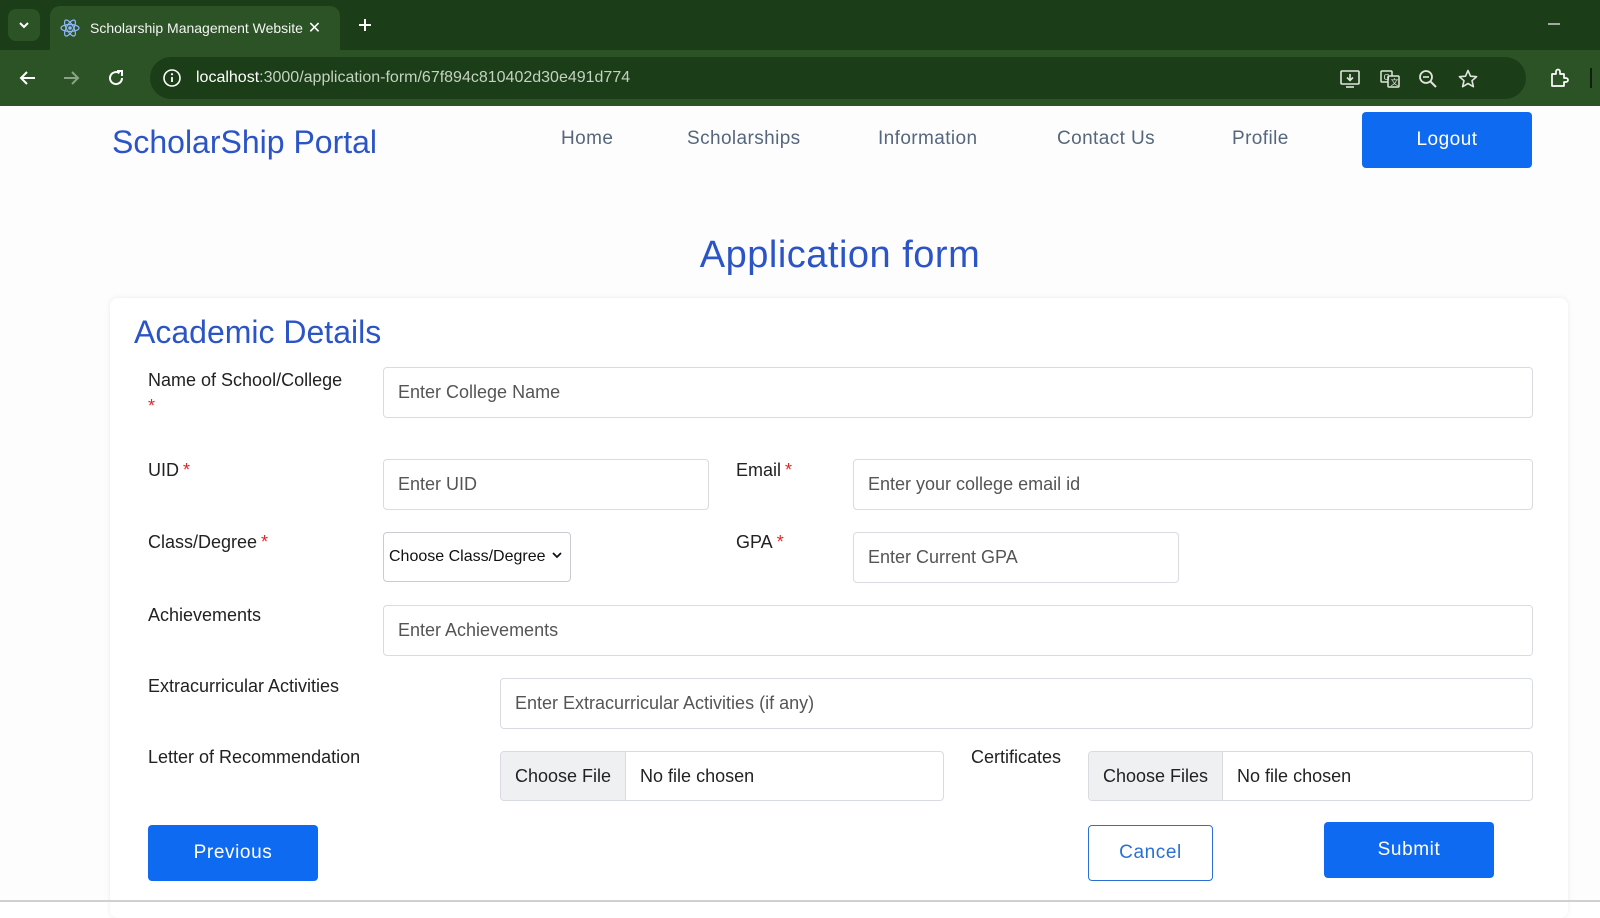  Describe the element at coordinates (1447, 140) in the screenshot. I see `logout-button: Logout` at that location.